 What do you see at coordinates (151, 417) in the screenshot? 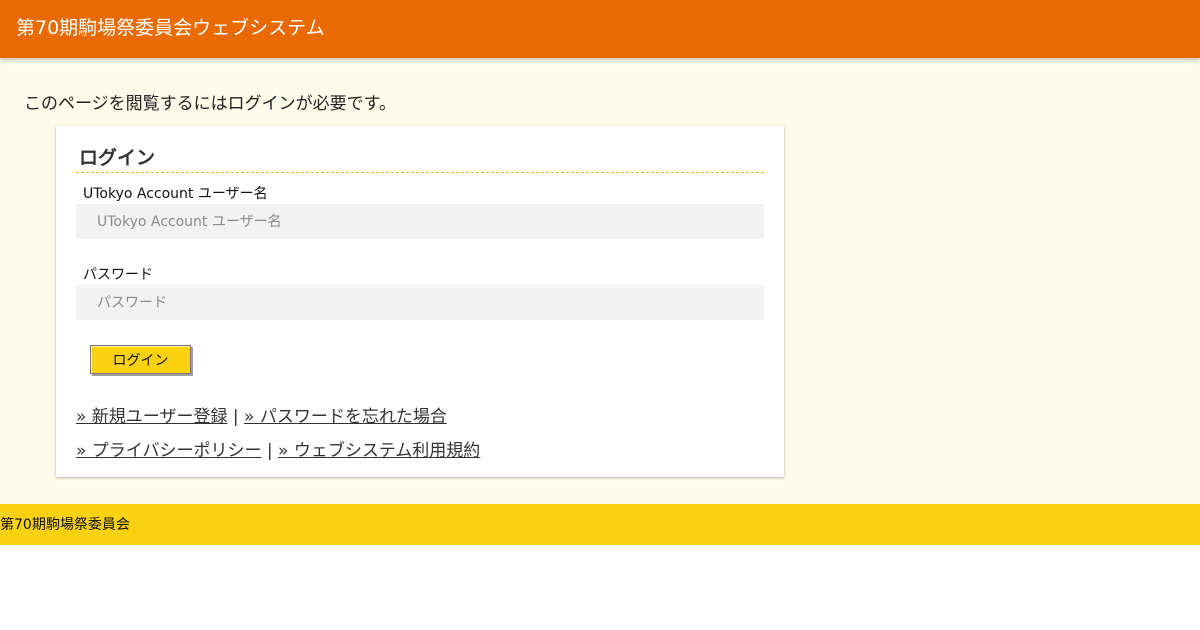
I see `signup-link: » 新規ユーザー登録` at bounding box center [151, 417].